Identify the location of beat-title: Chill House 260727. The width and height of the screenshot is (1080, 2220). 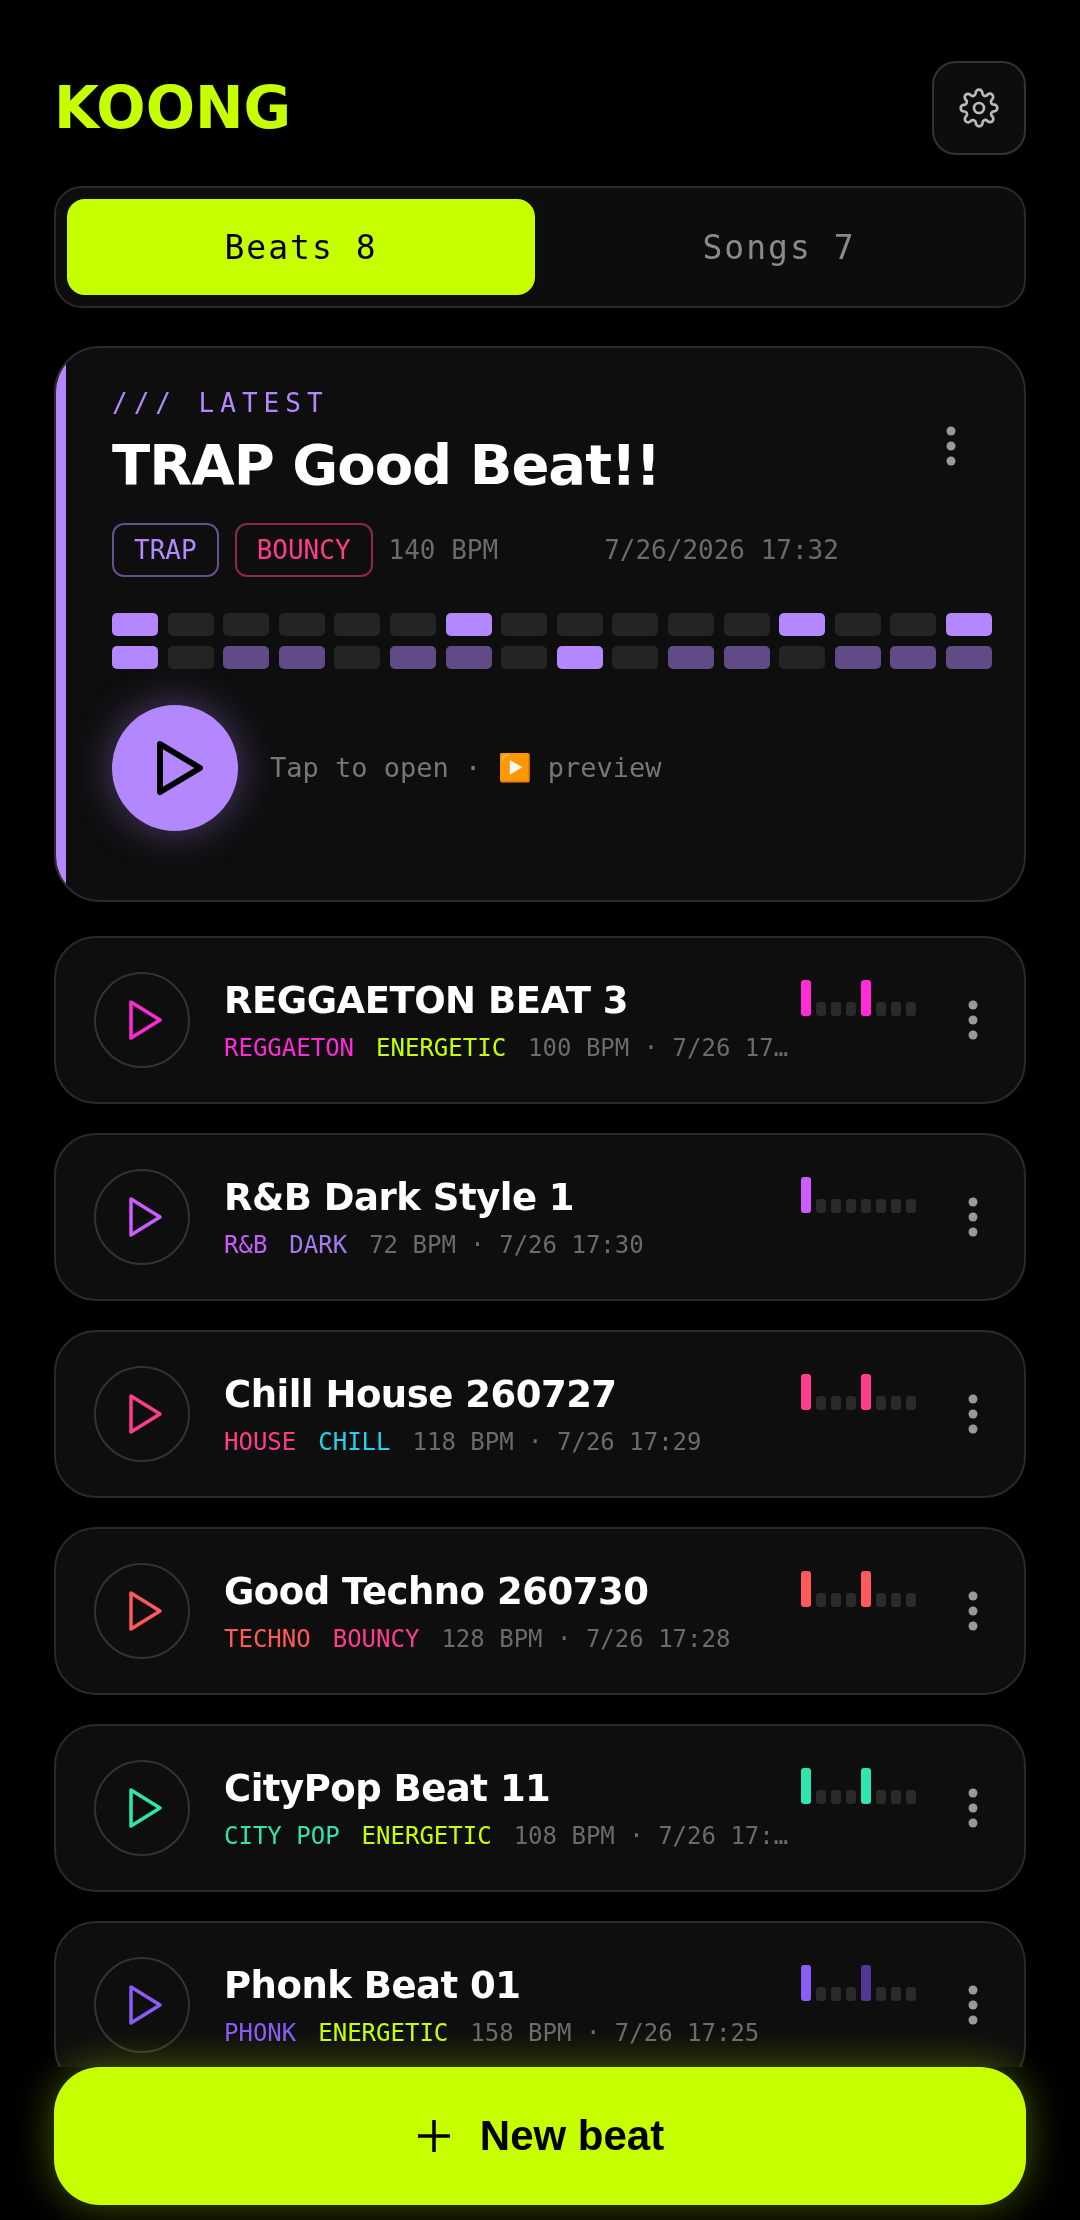
(420, 1394).